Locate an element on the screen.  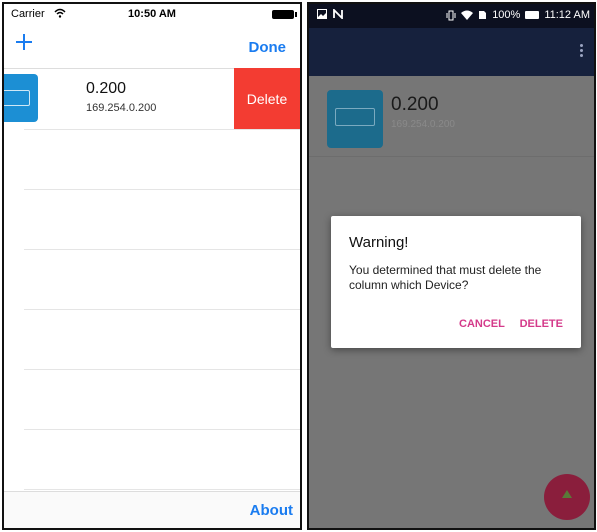
vibrate-icon is located at coordinates (451, 15).